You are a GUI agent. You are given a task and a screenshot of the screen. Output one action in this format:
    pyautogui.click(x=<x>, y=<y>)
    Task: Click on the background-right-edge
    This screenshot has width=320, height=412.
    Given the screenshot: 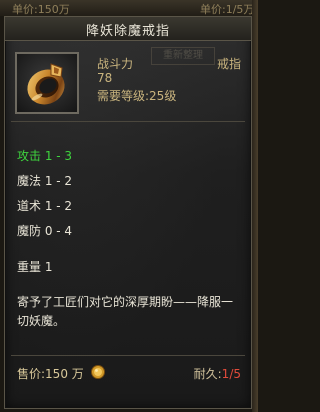 What is the action you would take?
    pyautogui.click(x=255, y=206)
    